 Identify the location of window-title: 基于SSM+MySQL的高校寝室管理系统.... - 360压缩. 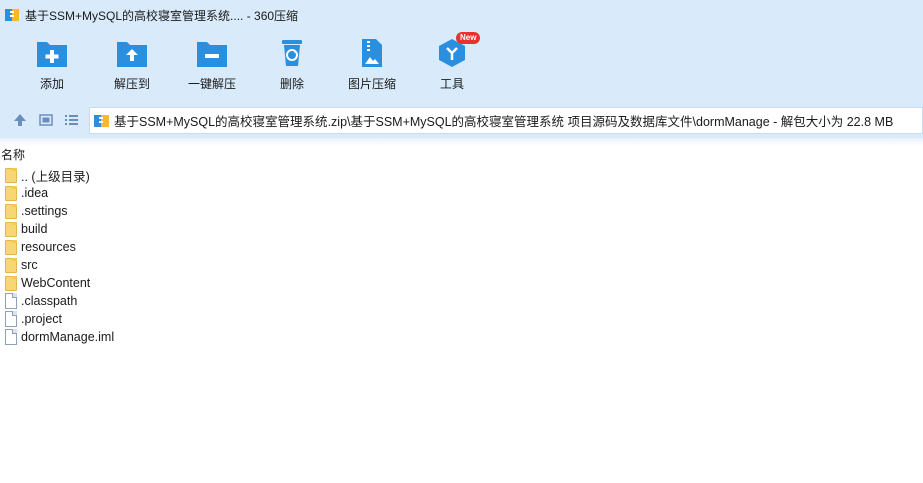
(162, 15).